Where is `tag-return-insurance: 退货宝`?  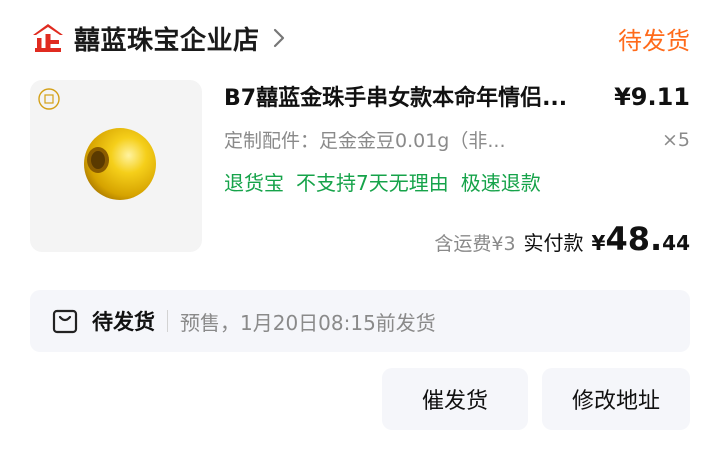 tag-return-insurance: 退货宝 is located at coordinates (254, 183).